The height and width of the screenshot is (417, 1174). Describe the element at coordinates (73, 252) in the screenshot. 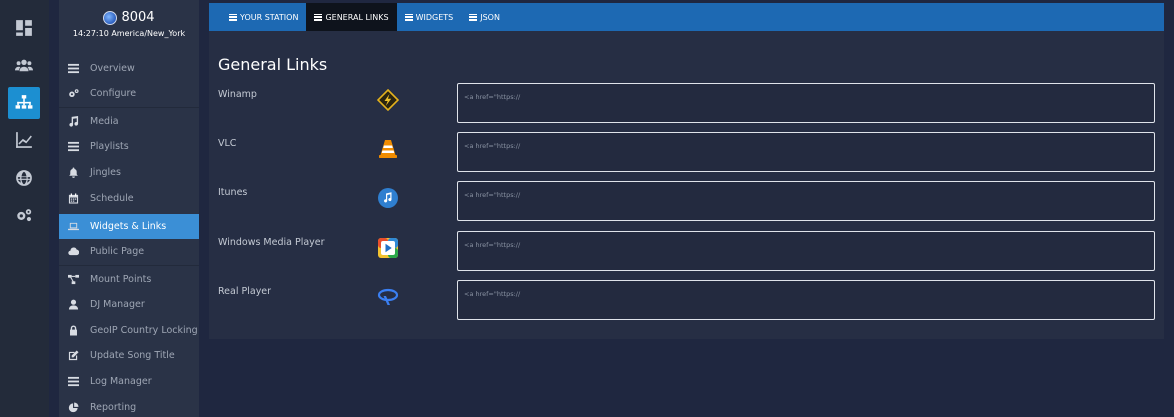

I see `cloud-icon` at that location.